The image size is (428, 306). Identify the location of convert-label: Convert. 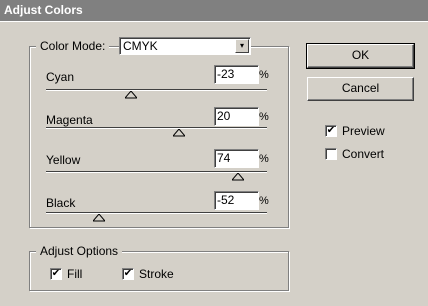
(363, 154).